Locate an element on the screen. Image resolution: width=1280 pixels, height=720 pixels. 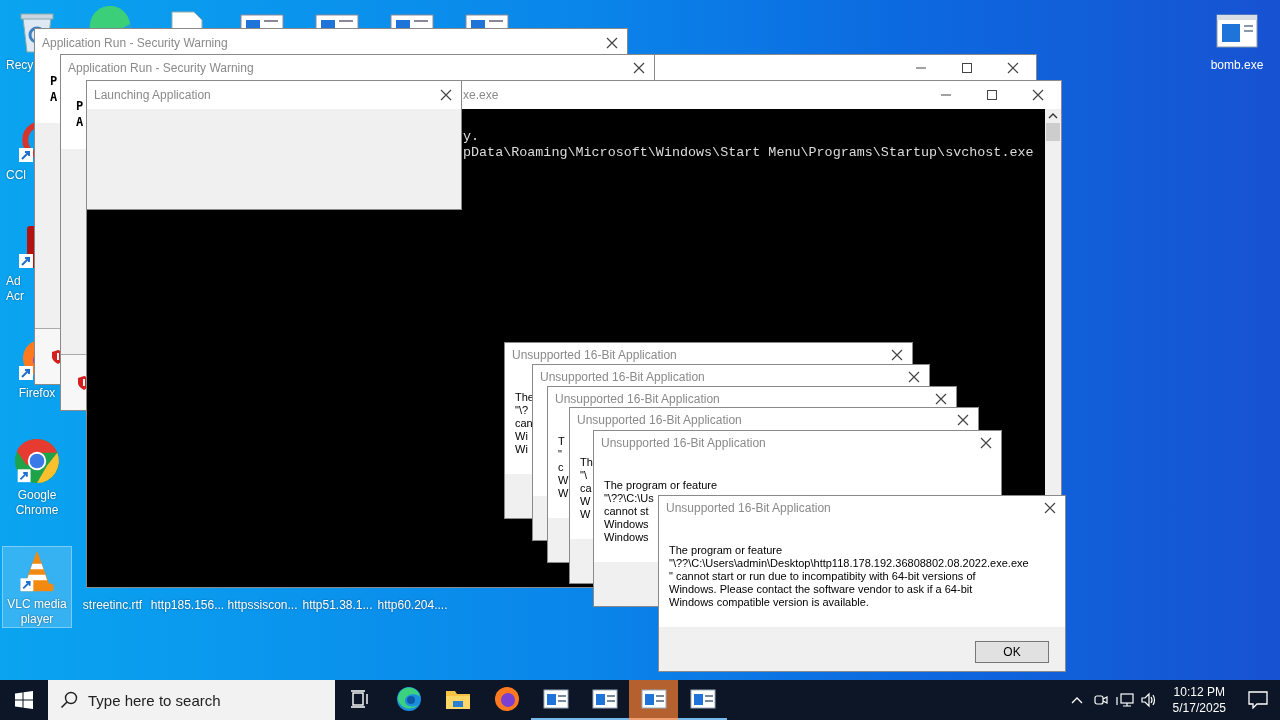
message-line: ca is located at coordinates (586, 488).